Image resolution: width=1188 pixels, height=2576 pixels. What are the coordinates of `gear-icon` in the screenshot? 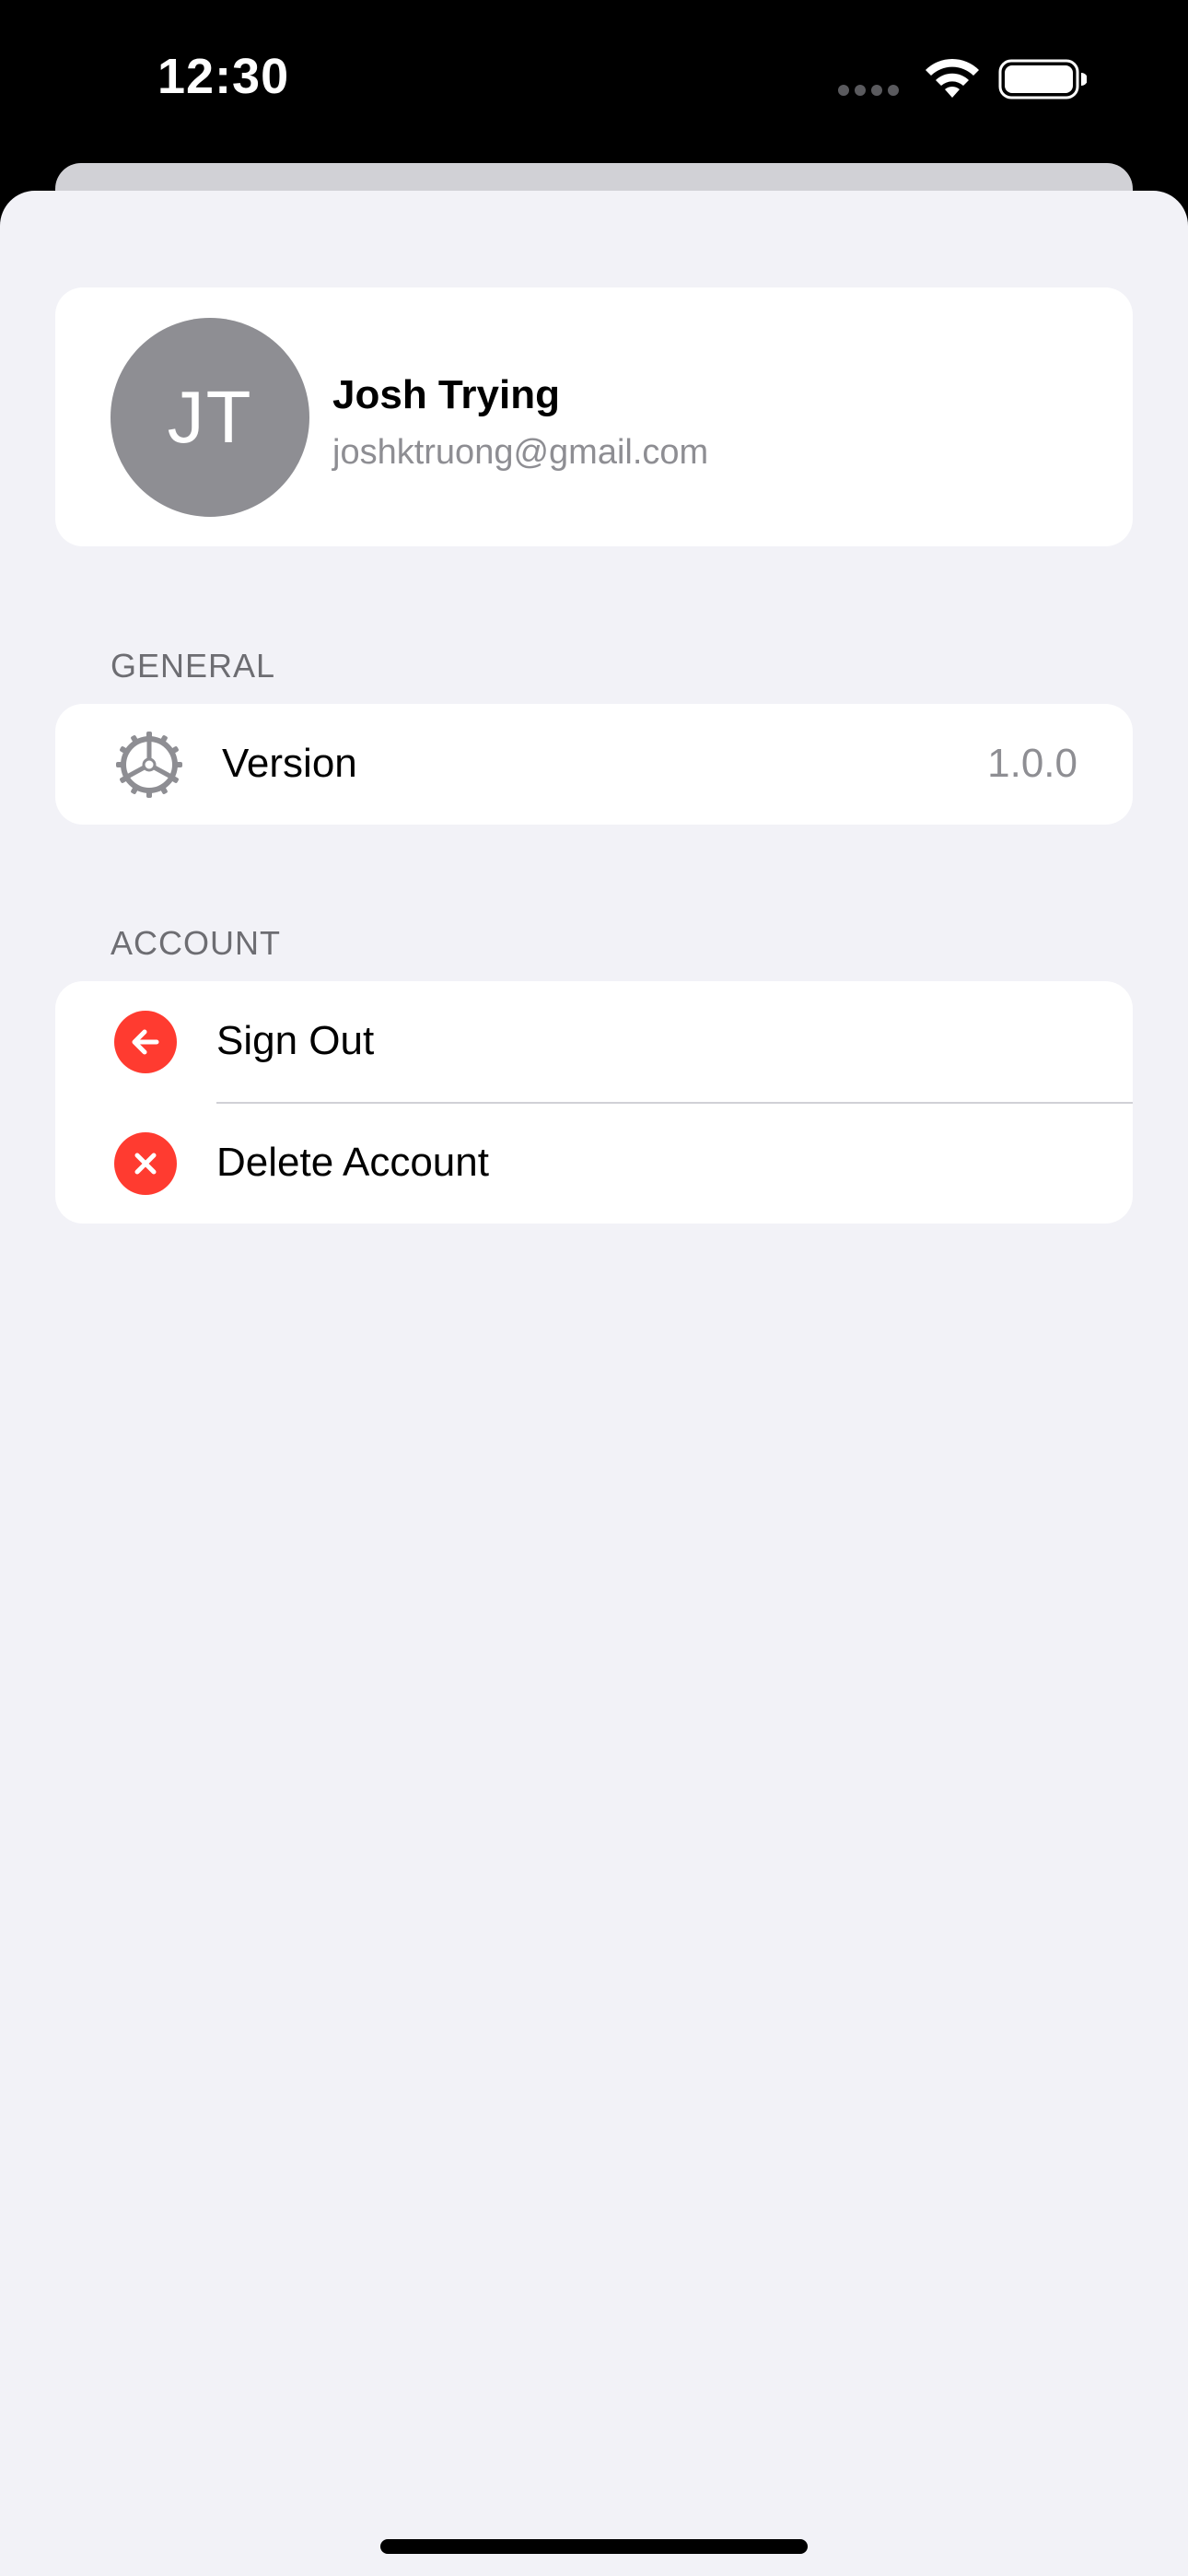 It's located at (149, 765).